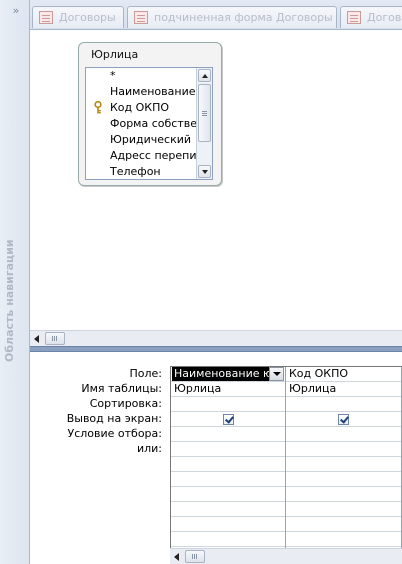 Image resolution: width=402 pixels, height=564 pixels. I want to click on field-label: Адресс перепи, so click(153, 155).